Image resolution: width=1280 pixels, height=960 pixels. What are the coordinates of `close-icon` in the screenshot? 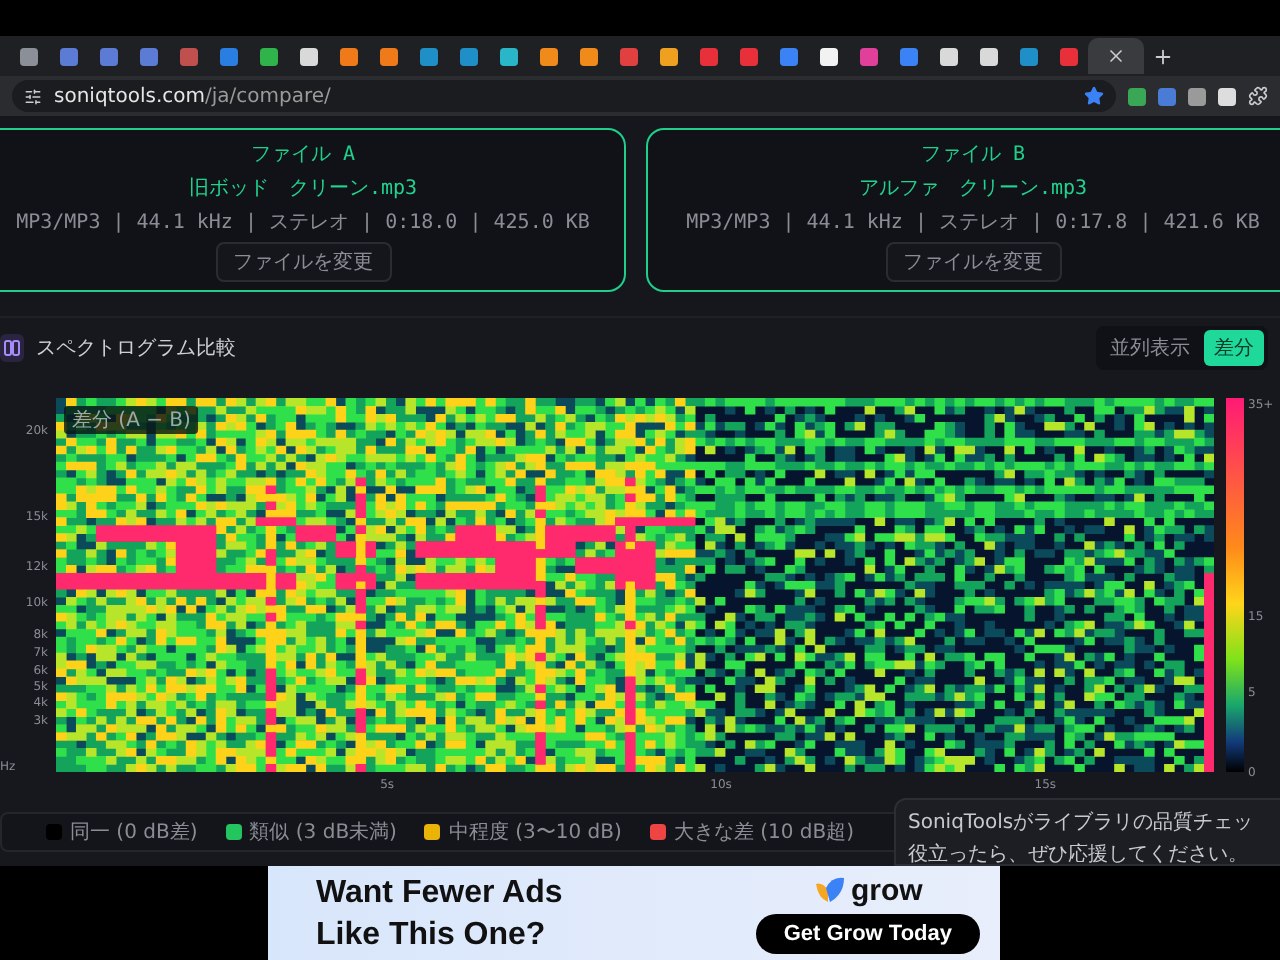 It's located at (1116, 56).